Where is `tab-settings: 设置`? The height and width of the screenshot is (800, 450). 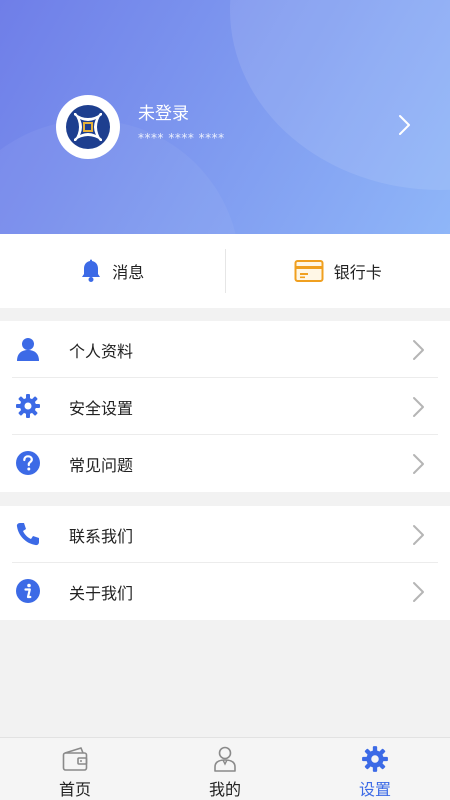
tab-settings: 设置 is located at coordinates (375, 769).